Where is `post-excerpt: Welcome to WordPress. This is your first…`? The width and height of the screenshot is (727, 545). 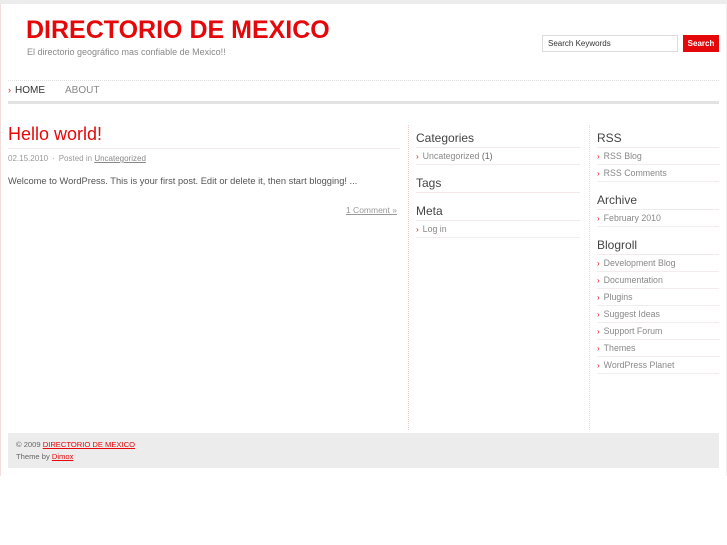 post-excerpt: Welcome to WordPress. This is your first… is located at coordinates (183, 181).